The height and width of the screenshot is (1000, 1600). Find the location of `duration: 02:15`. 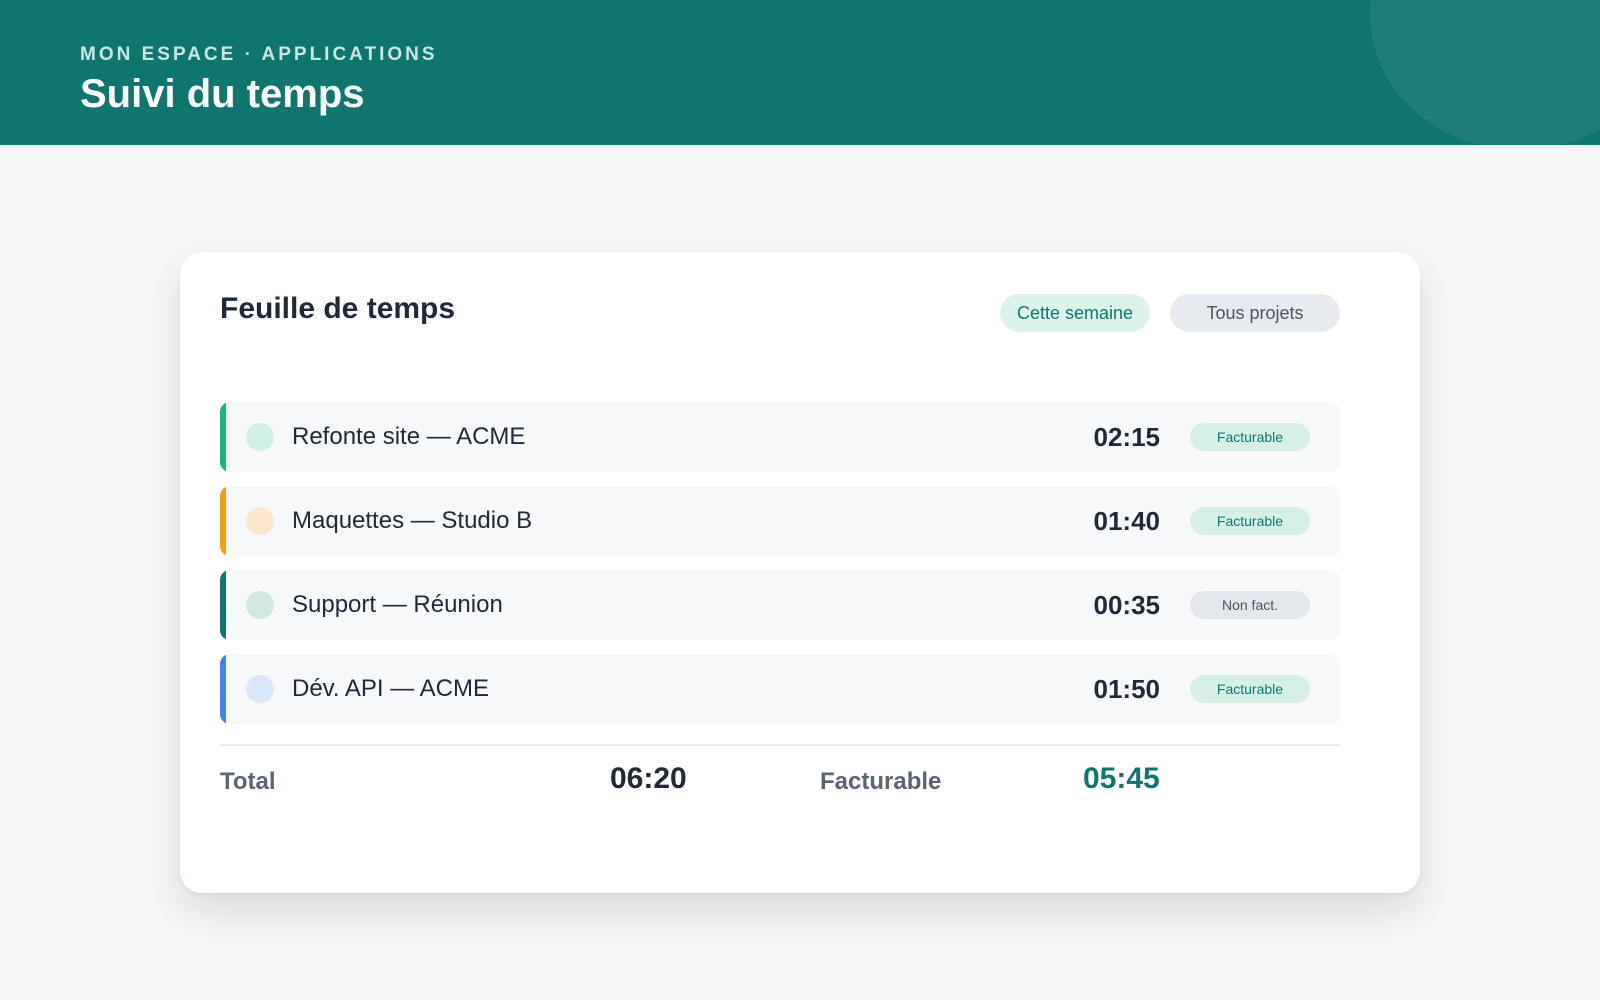

duration: 02:15 is located at coordinates (1127, 437).